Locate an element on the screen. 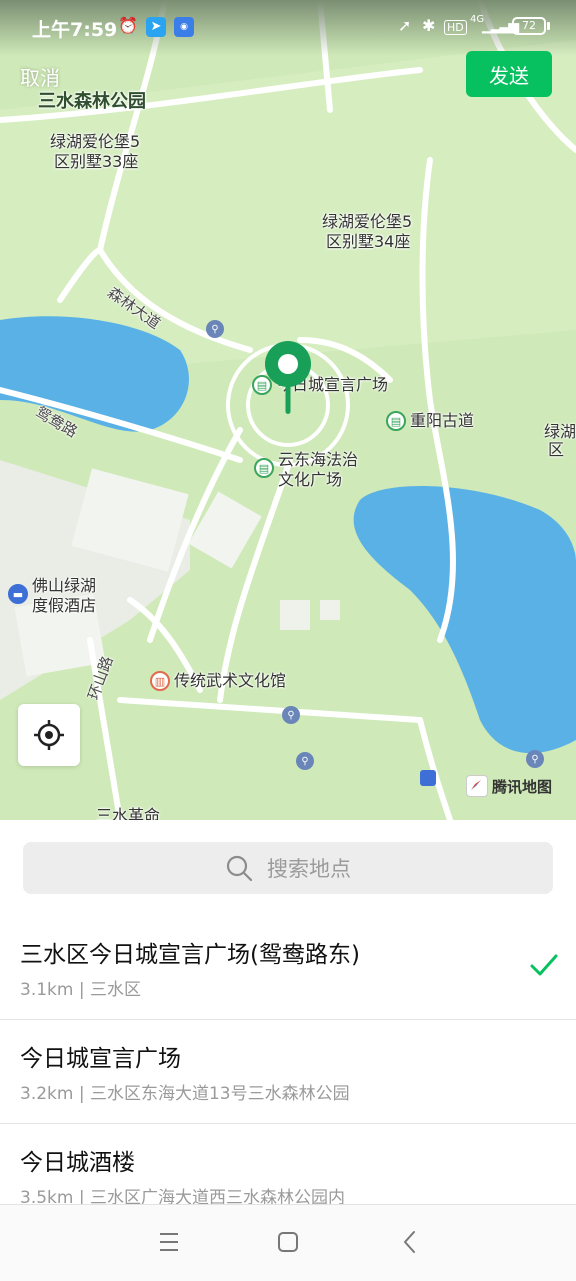 The height and width of the screenshot is (1281, 576). hotel-icon: ▬ is located at coordinates (18, 594).